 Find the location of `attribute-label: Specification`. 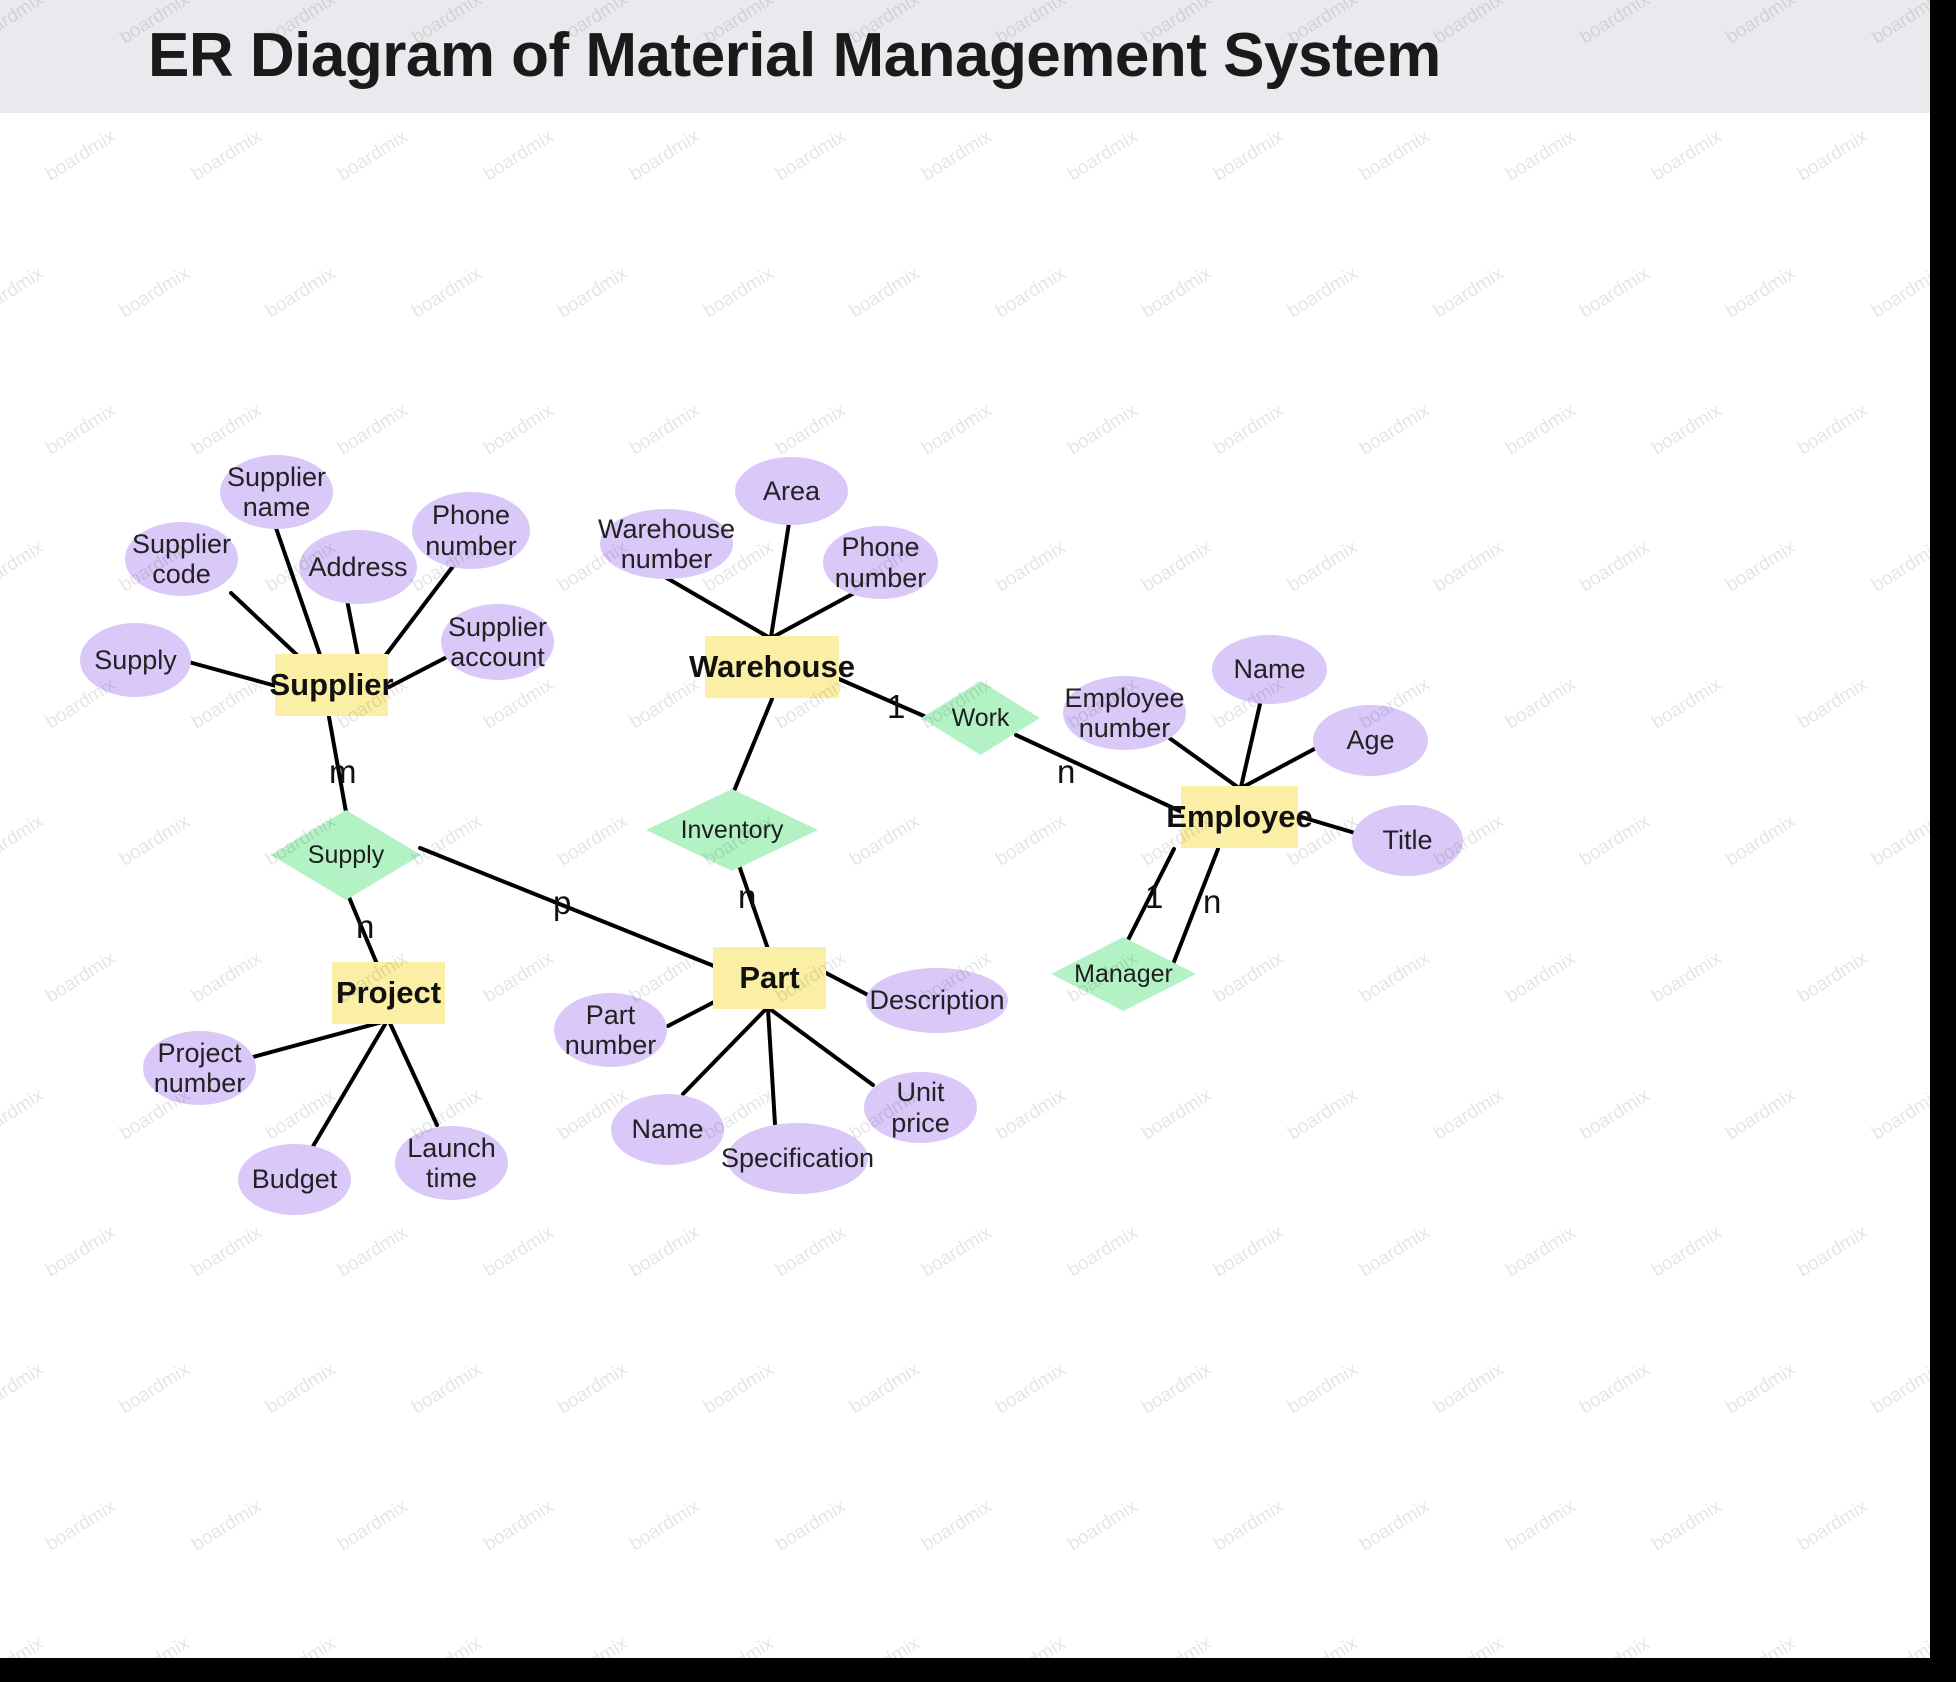

attribute-label: Specification is located at coordinates (797, 1158).